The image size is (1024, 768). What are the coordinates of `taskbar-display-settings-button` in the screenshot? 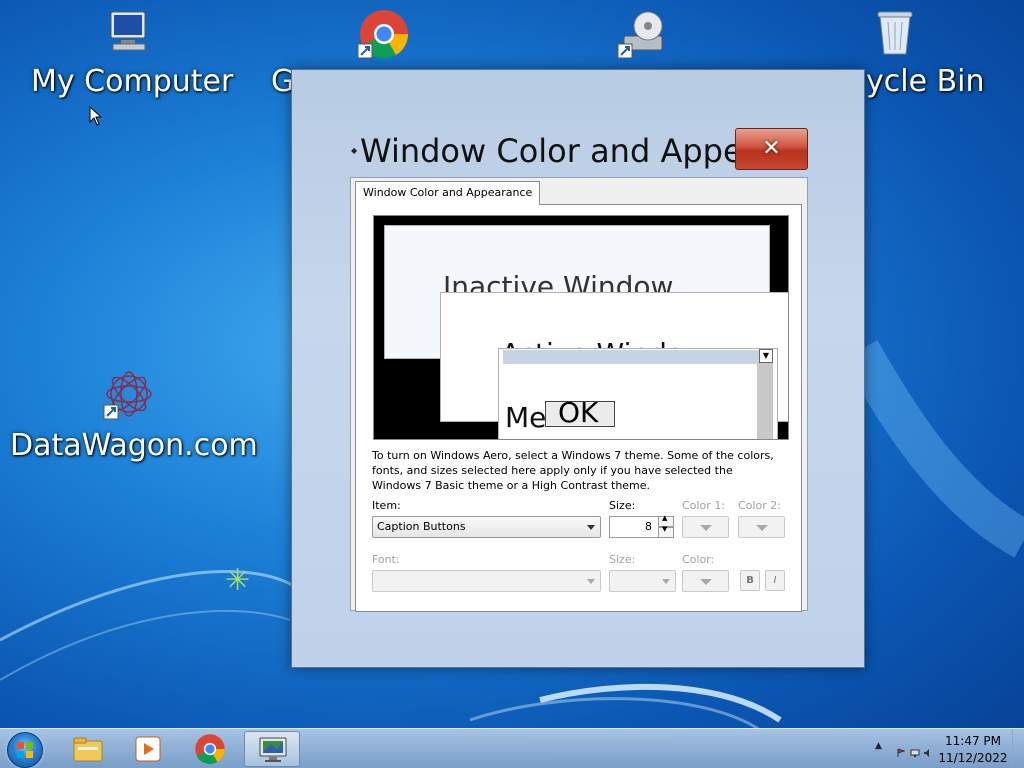 It's located at (272, 749).